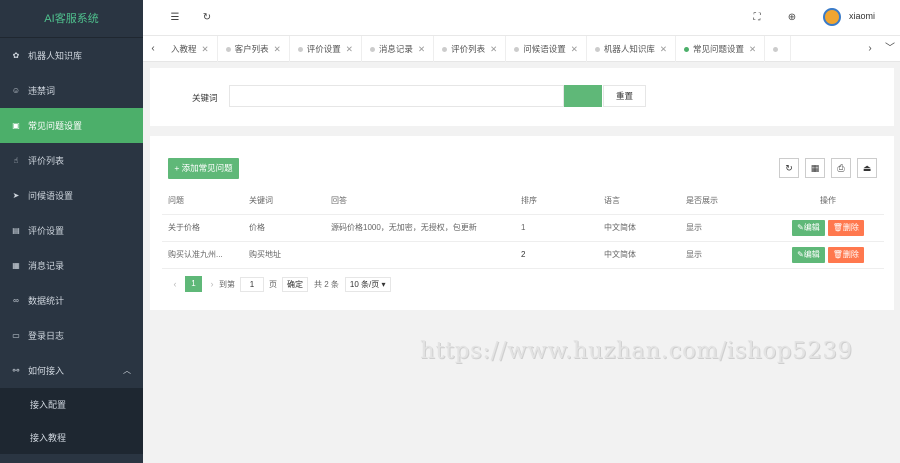 The image size is (900, 463). I want to click on goto-page-input: 1, so click(252, 284).